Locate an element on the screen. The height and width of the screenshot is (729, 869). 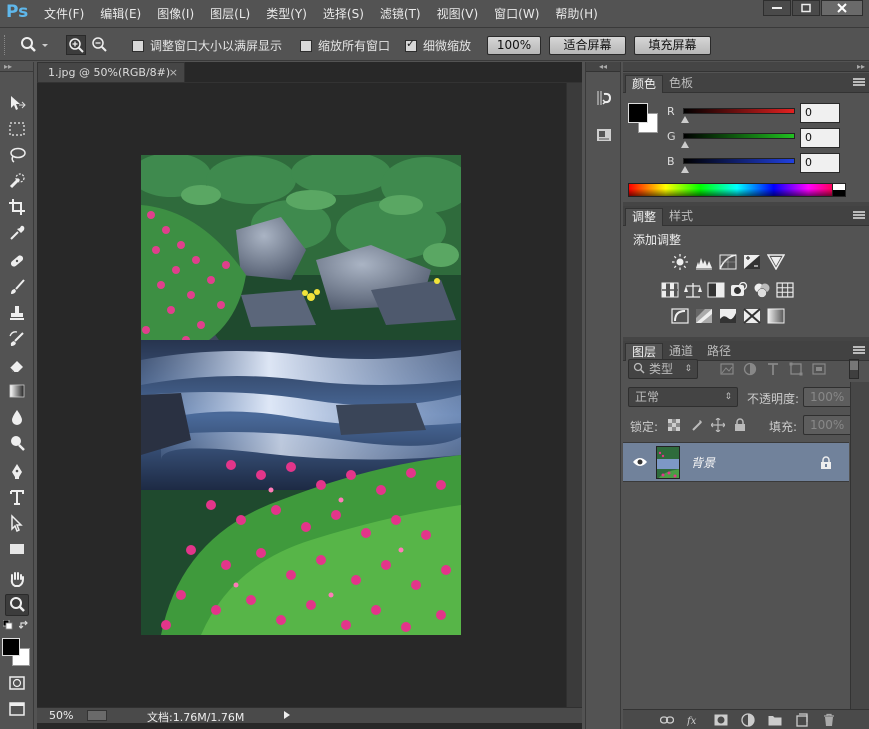
channel-g-slider is located at coordinates (739, 136).